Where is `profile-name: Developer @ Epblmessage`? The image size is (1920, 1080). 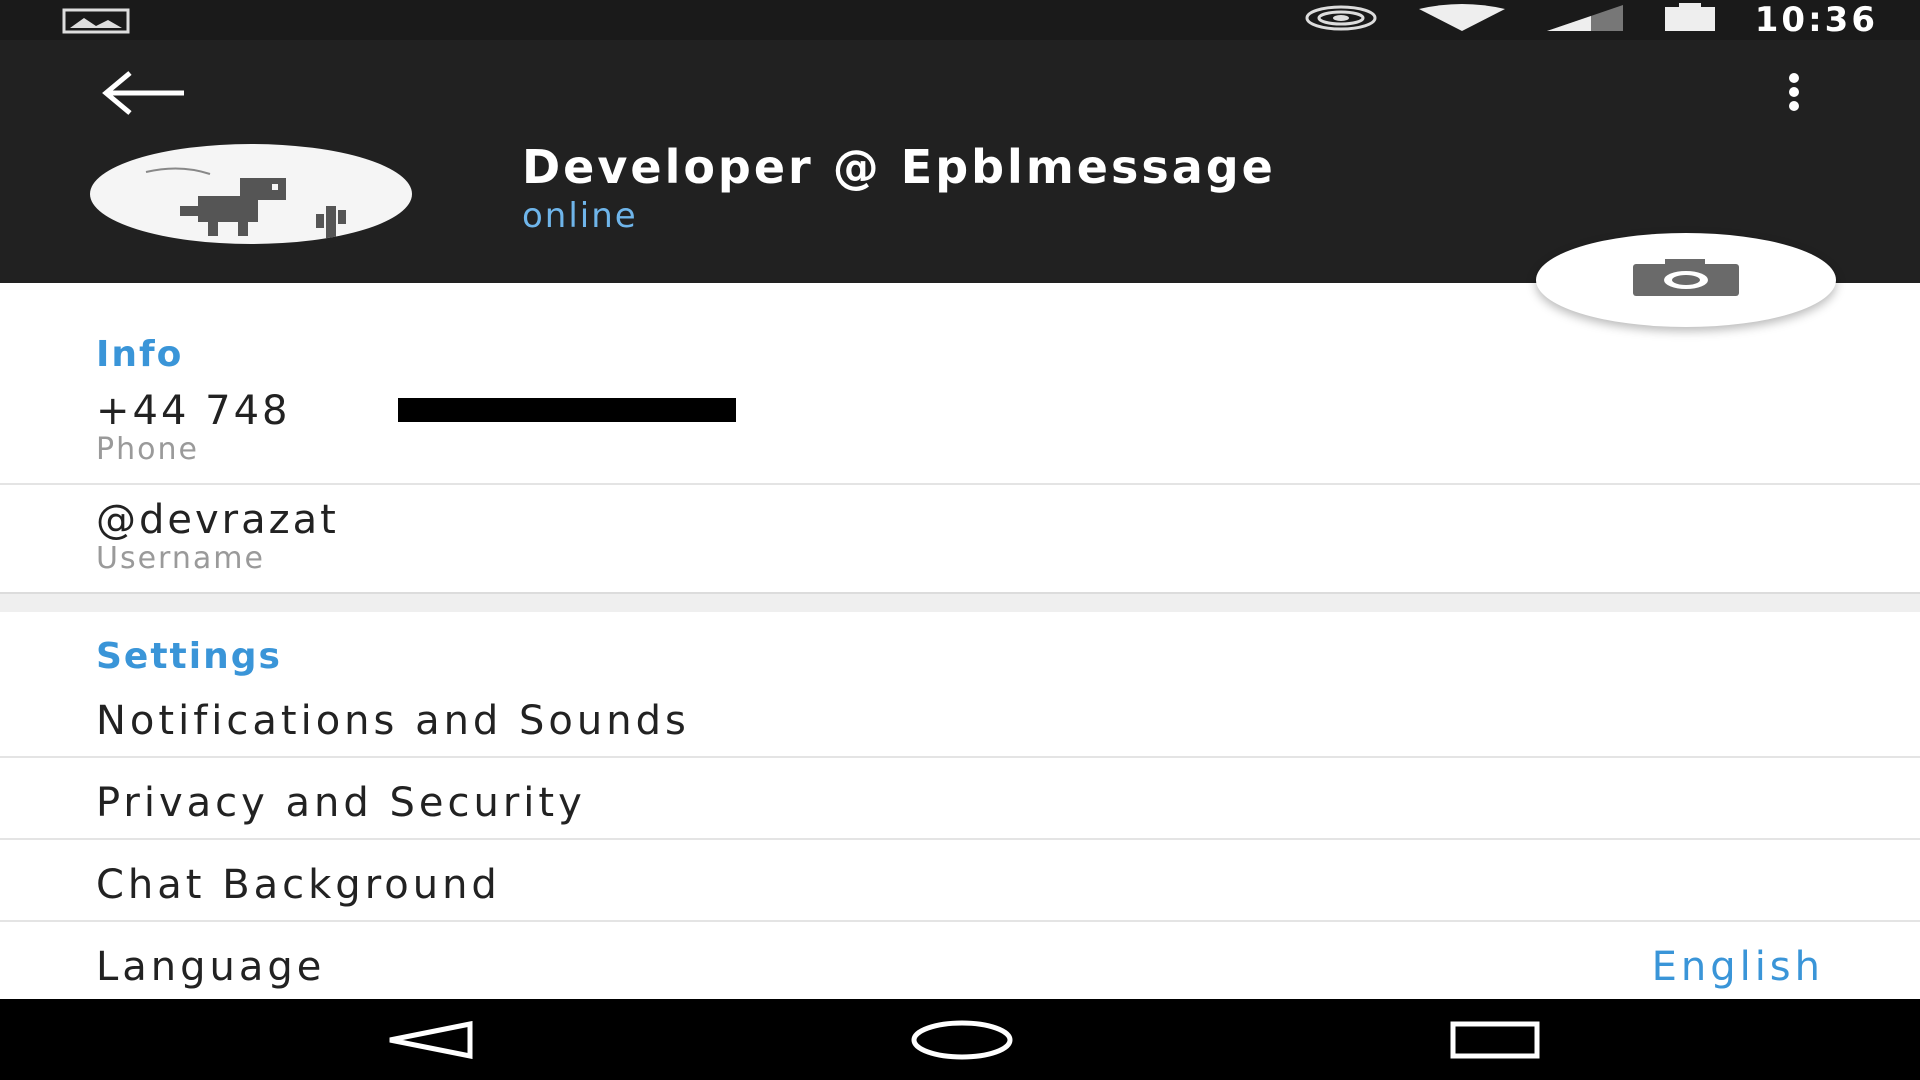
profile-name: Developer @ Epblmessage is located at coordinates (899, 167).